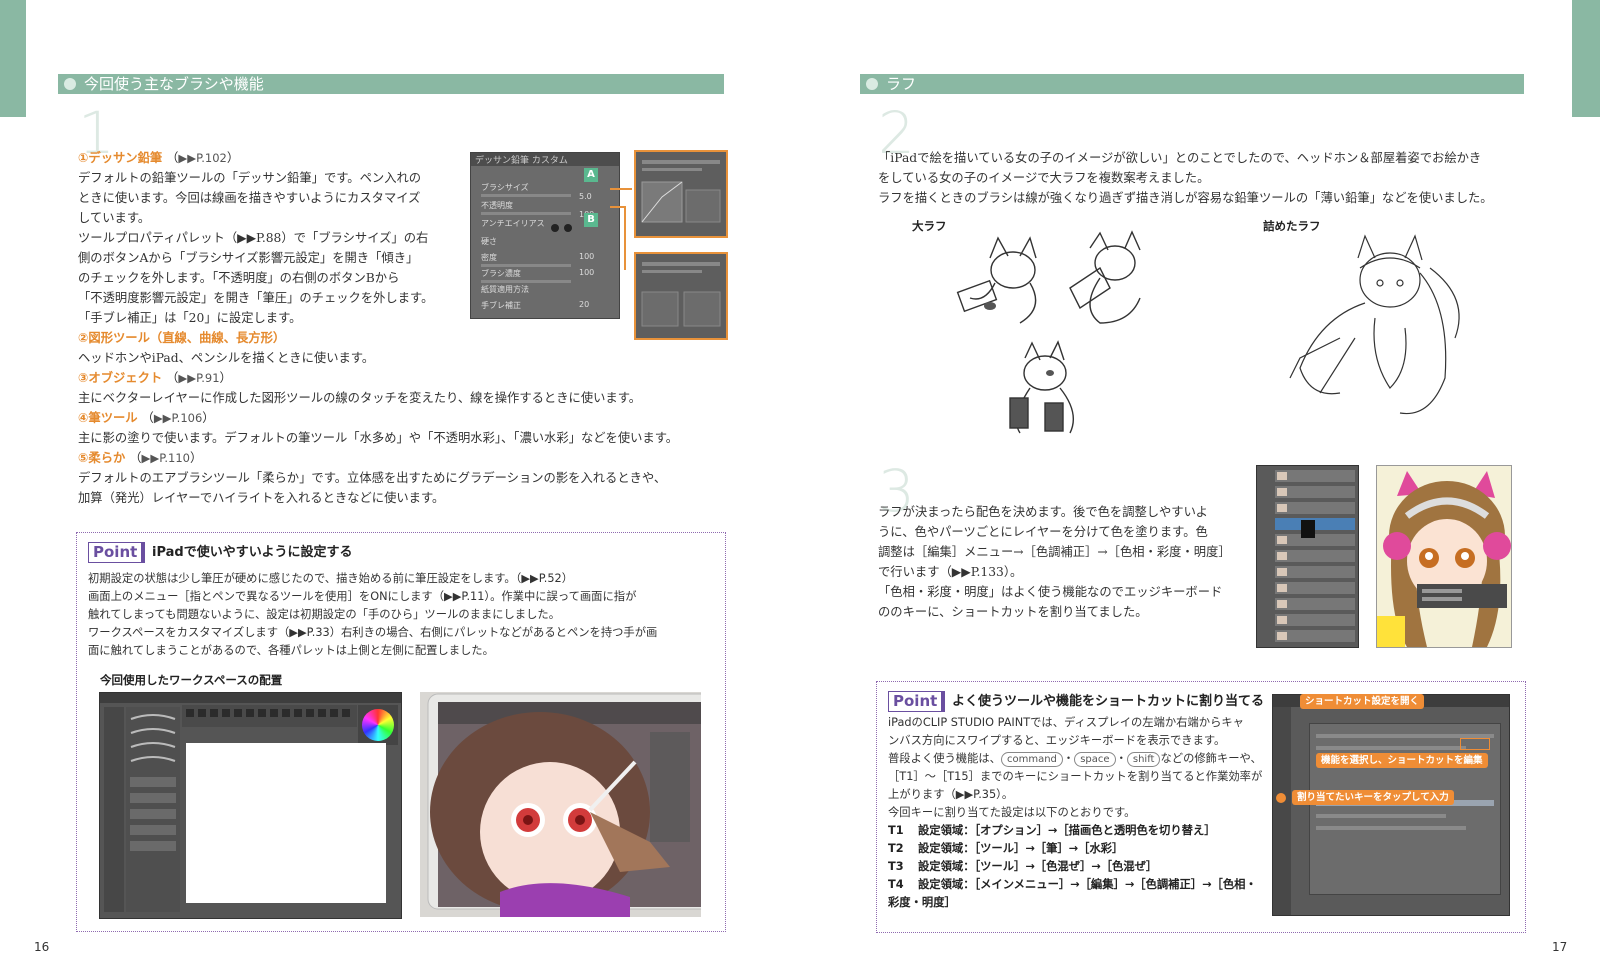  Describe the element at coordinates (896, 848) in the screenshot. I see `shortcut-key: T2` at that location.